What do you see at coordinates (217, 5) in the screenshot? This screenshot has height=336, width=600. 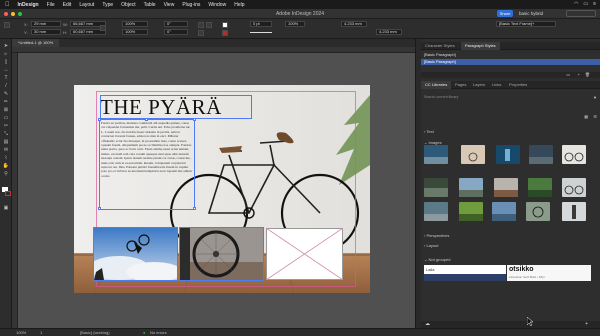 I see `menu-window: Window` at bounding box center [217, 5].